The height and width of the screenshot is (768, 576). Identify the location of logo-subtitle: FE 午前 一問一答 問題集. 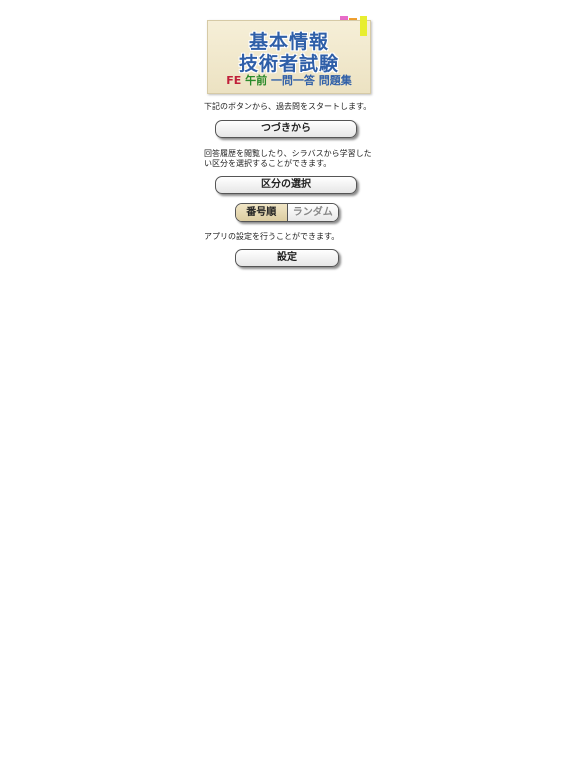
(289, 80).